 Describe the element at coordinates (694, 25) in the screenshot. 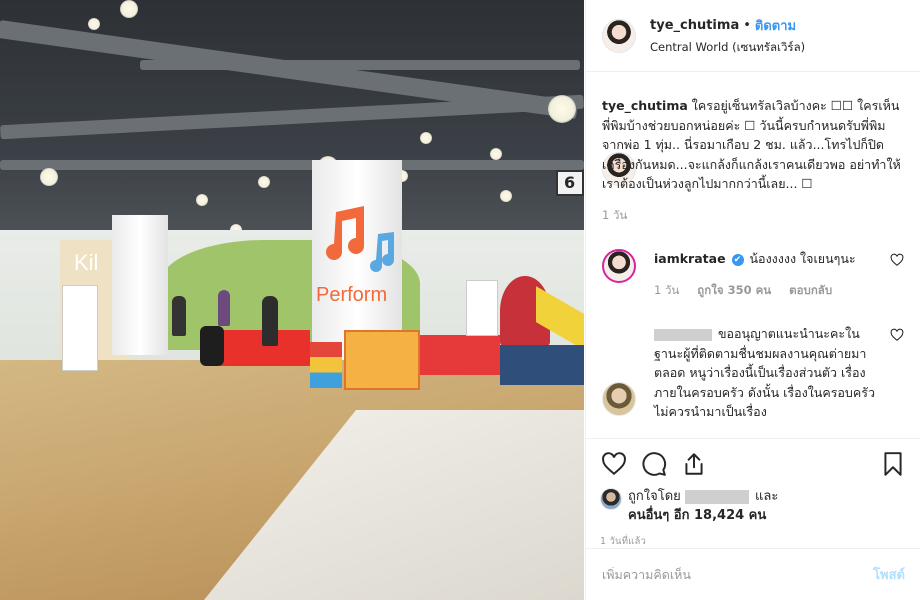

I see `author-username: tye_chutima` at that location.